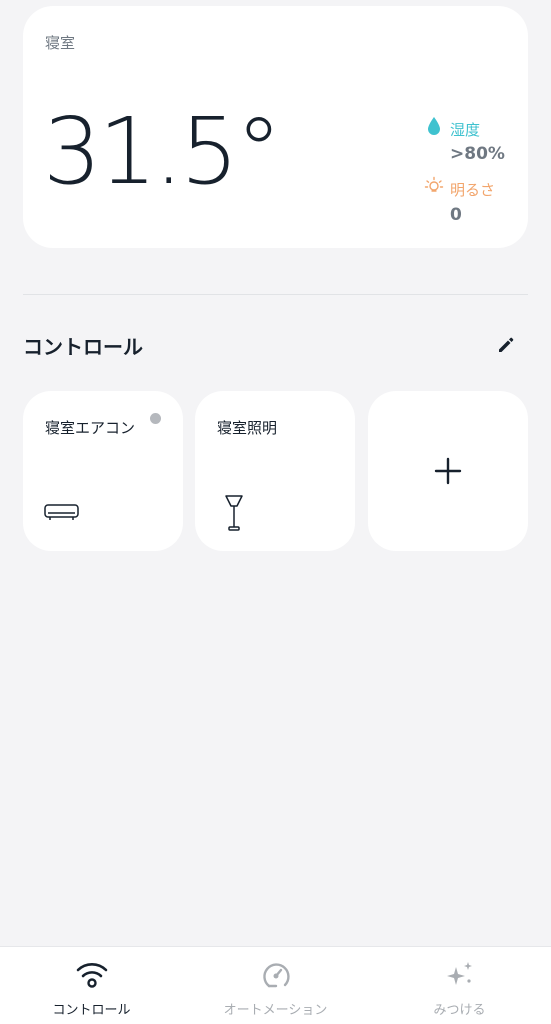 The image size is (551, 1024). I want to click on tile-label: 寝室エアコン, so click(90, 428).